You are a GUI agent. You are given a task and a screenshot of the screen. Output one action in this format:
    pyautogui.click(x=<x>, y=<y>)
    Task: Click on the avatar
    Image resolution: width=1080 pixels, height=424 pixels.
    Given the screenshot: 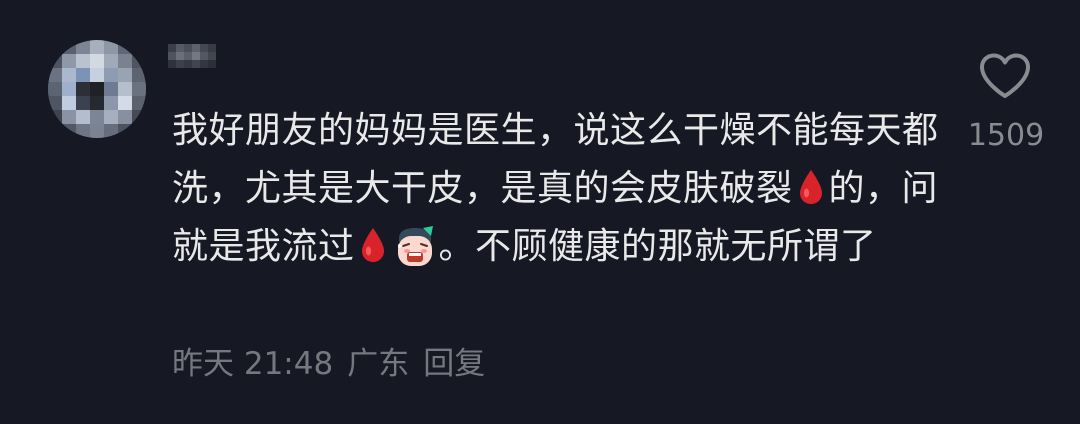 What is the action you would take?
    pyautogui.click(x=97, y=89)
    